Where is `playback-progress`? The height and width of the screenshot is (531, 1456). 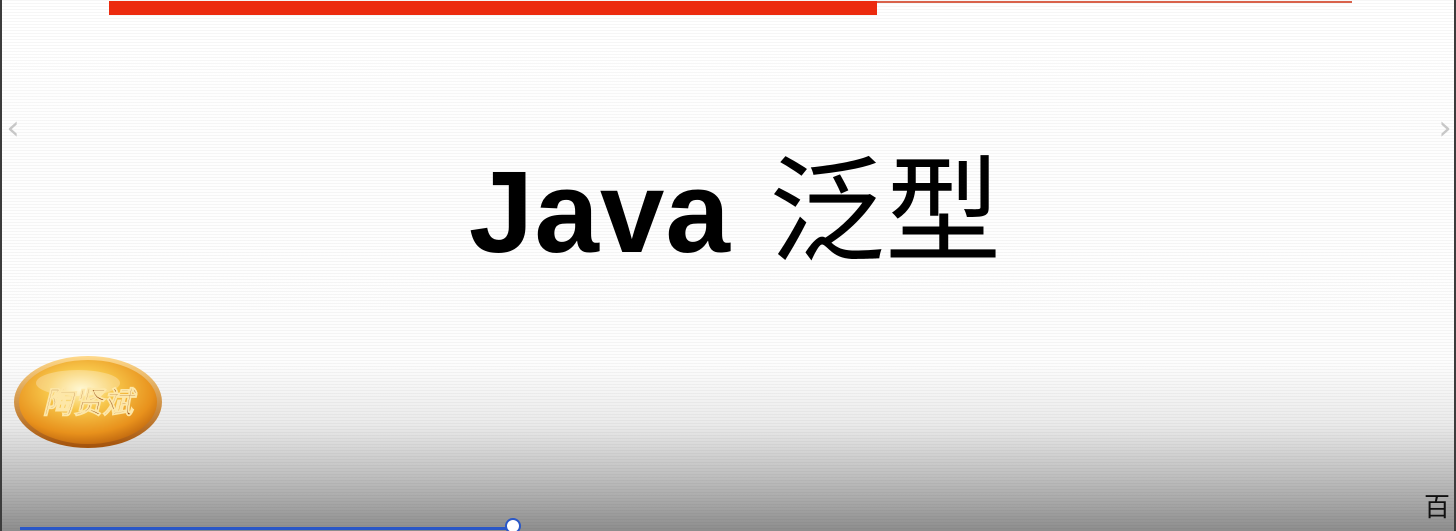
playback-progress is located at coordinates (720, 524).